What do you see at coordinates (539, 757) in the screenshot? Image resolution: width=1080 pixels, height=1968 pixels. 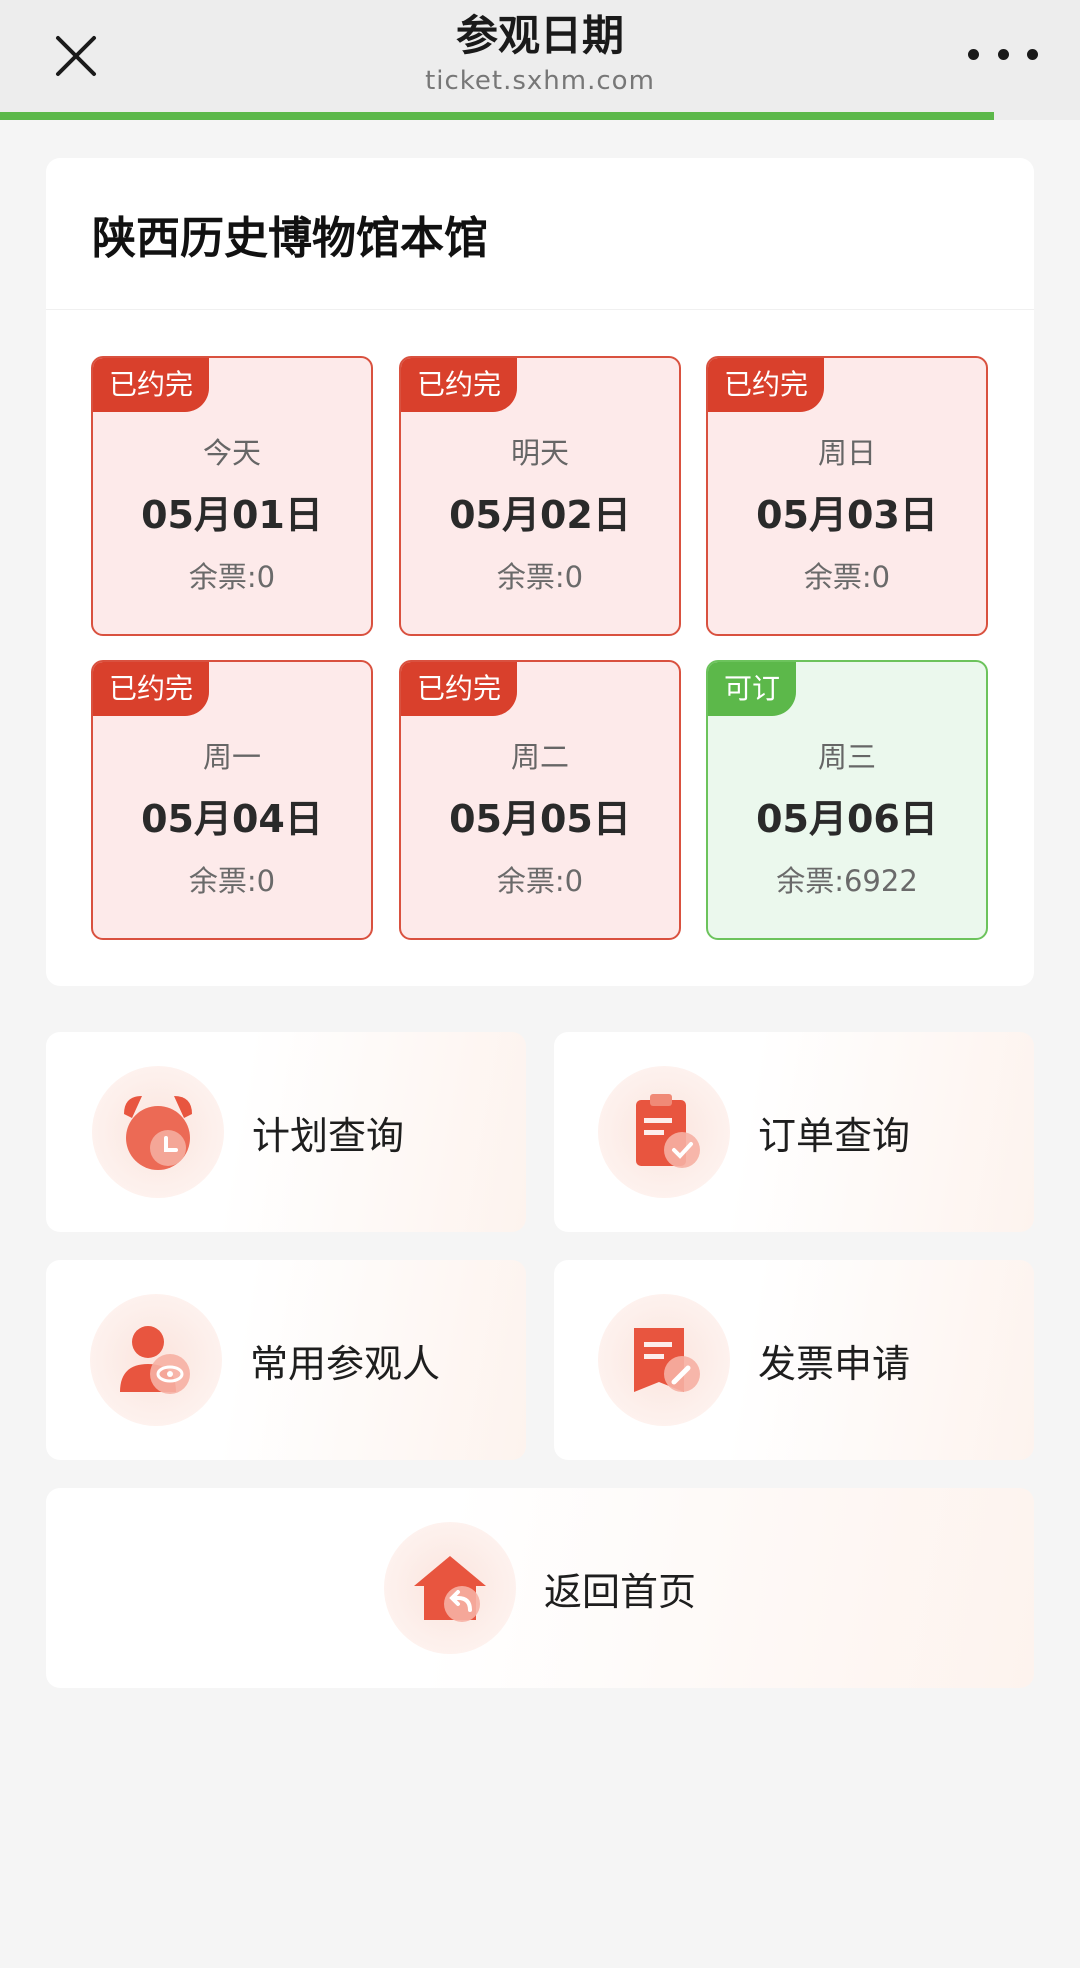 I see `date-weekday: 周二` at bounding box center [539, 757].